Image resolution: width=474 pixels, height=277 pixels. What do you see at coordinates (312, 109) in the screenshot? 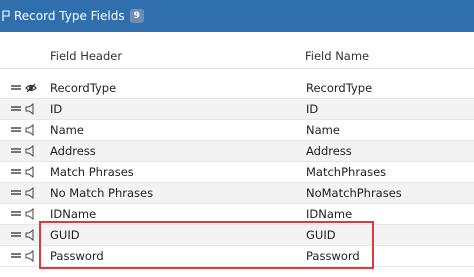
I see `field-name-cell: ID` at bounding box center [312, 109].